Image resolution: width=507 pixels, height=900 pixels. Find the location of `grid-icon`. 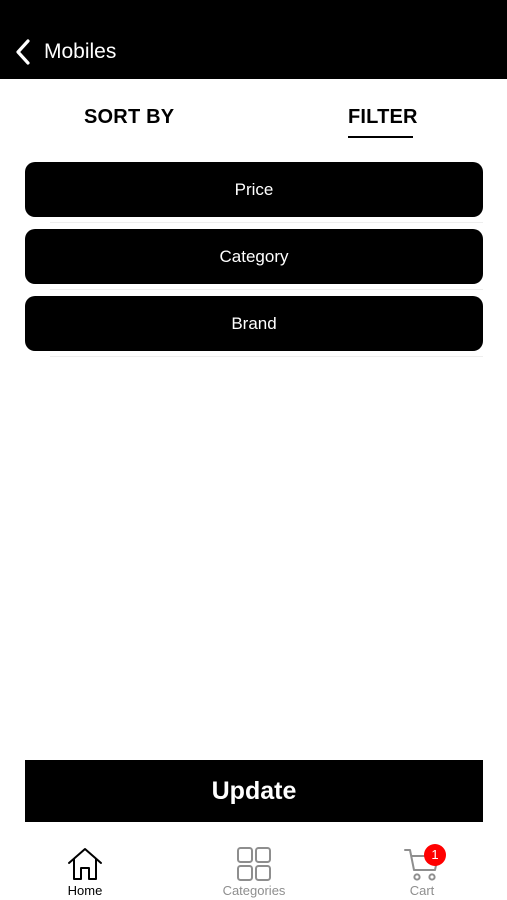

grid-icon is located at coordinates (254, 864).